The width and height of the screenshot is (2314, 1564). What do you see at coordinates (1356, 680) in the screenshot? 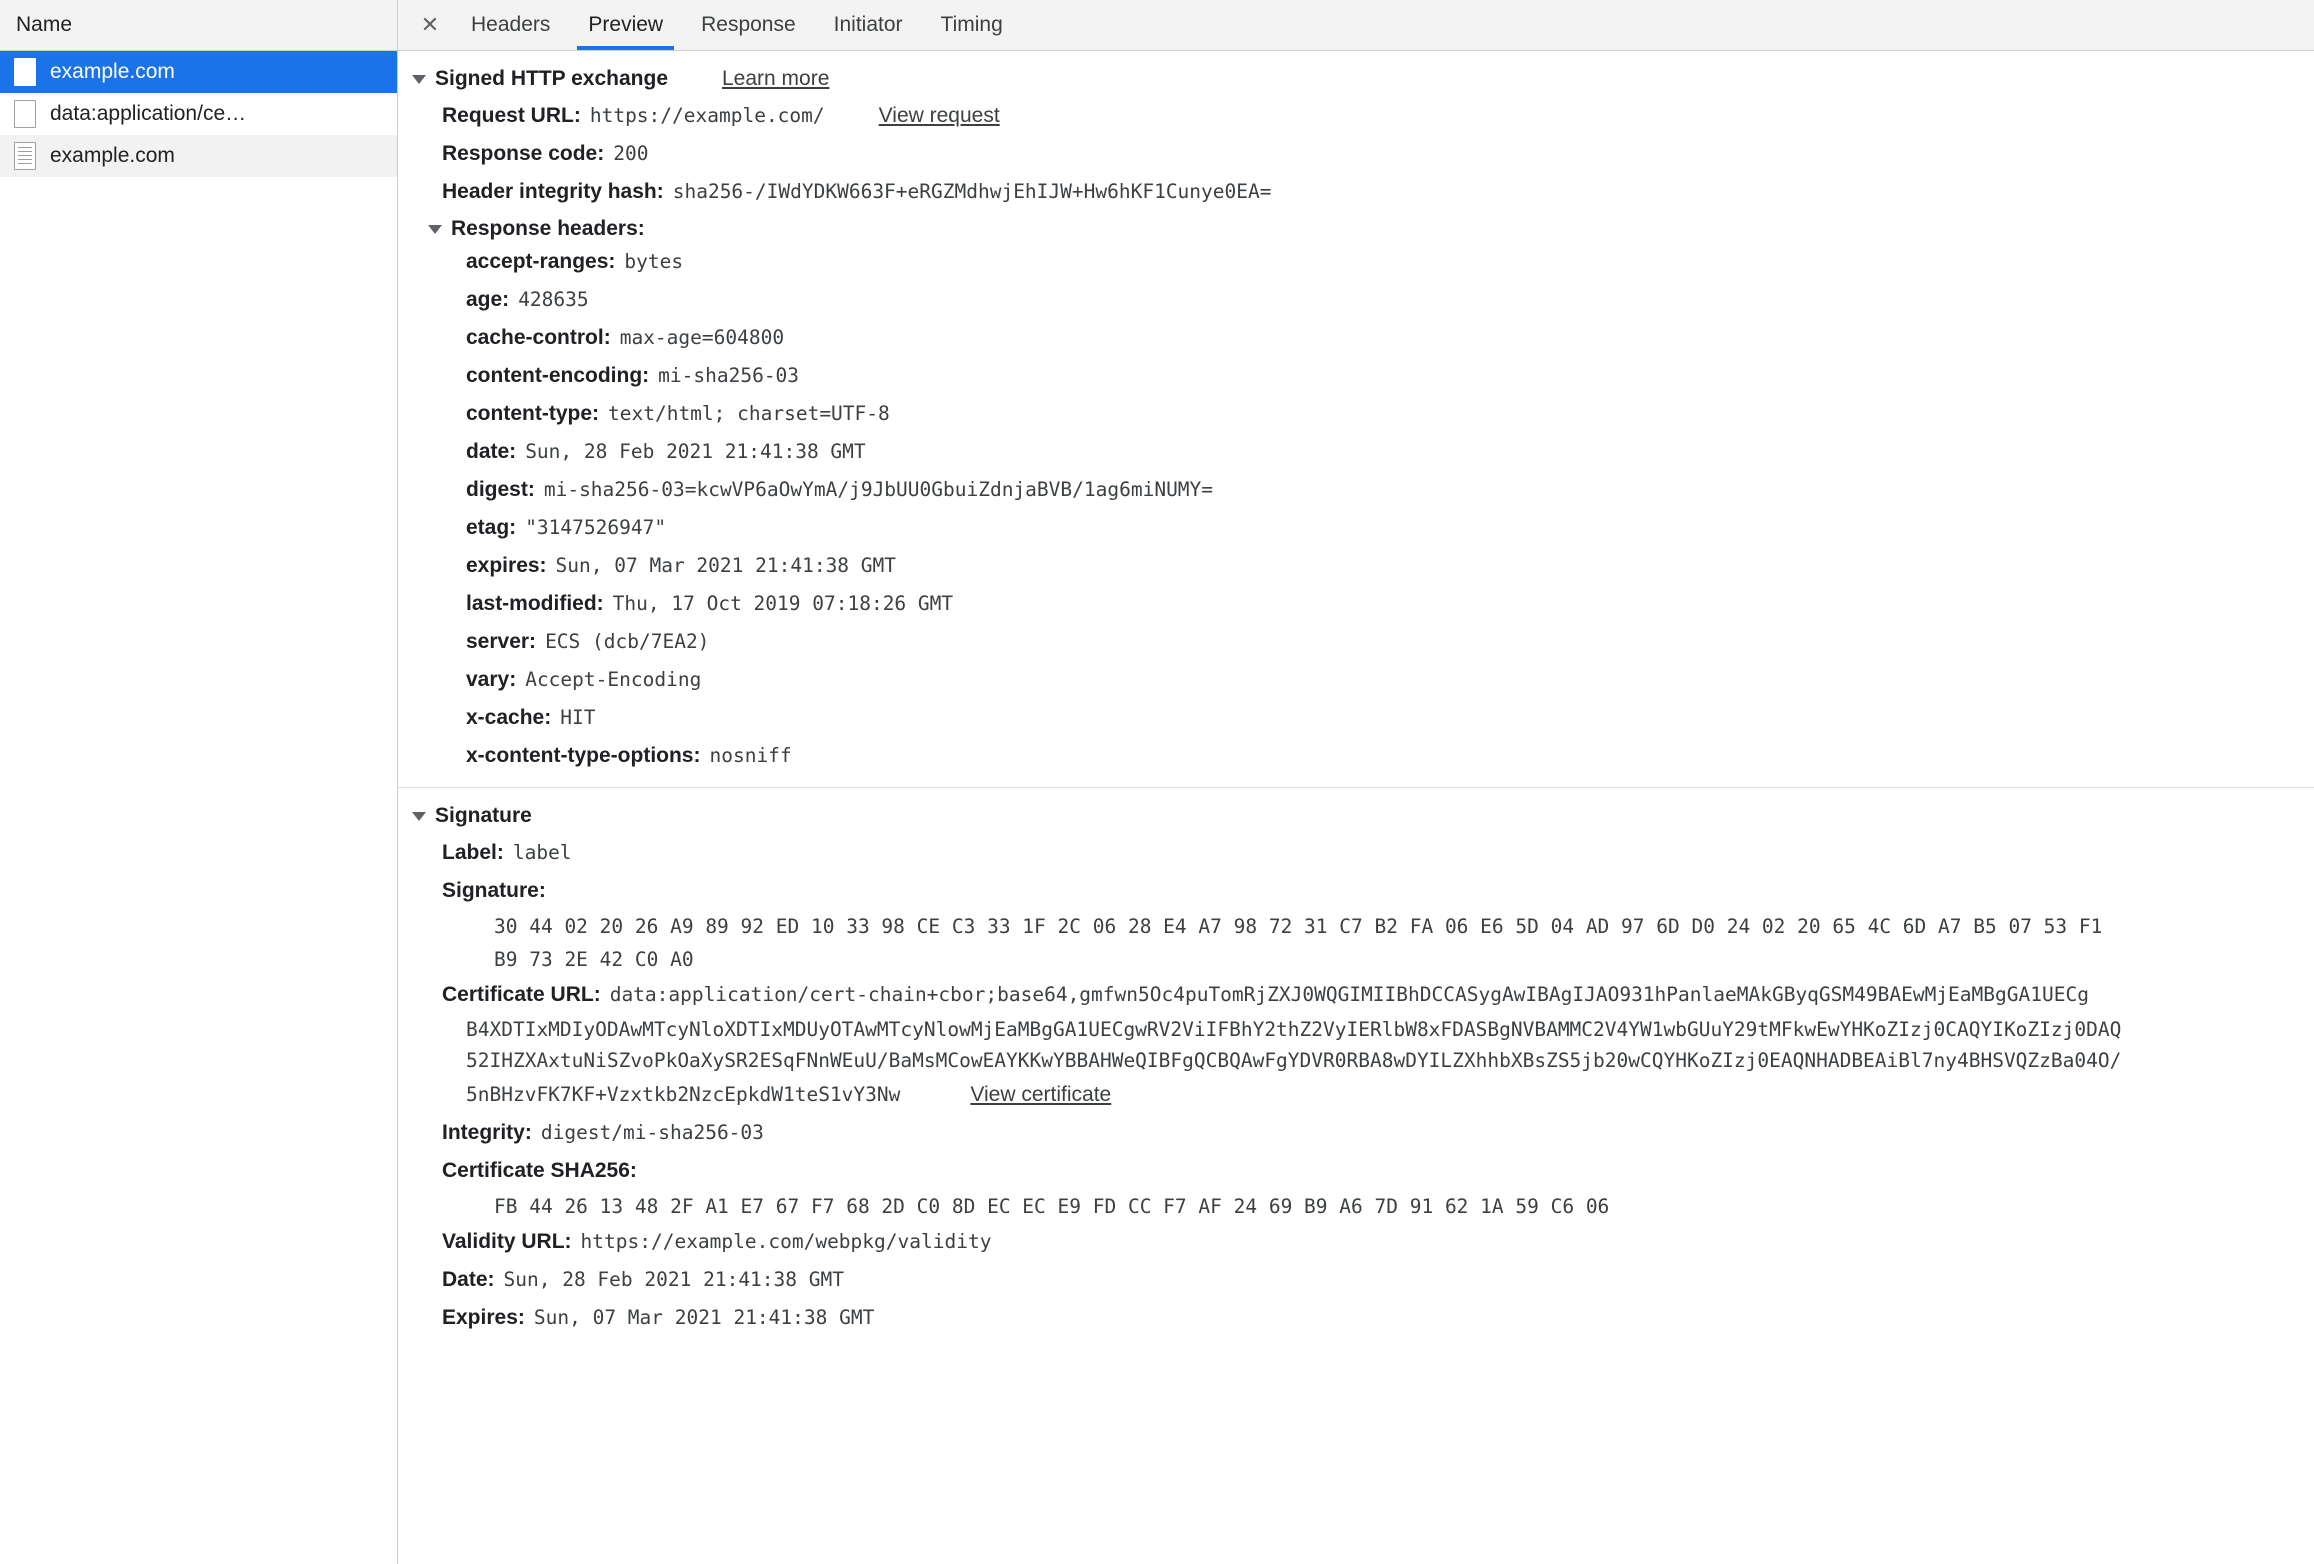
I see `header-row-vary: vary: Accept-Encoding` at bounding box center [1356, 680].